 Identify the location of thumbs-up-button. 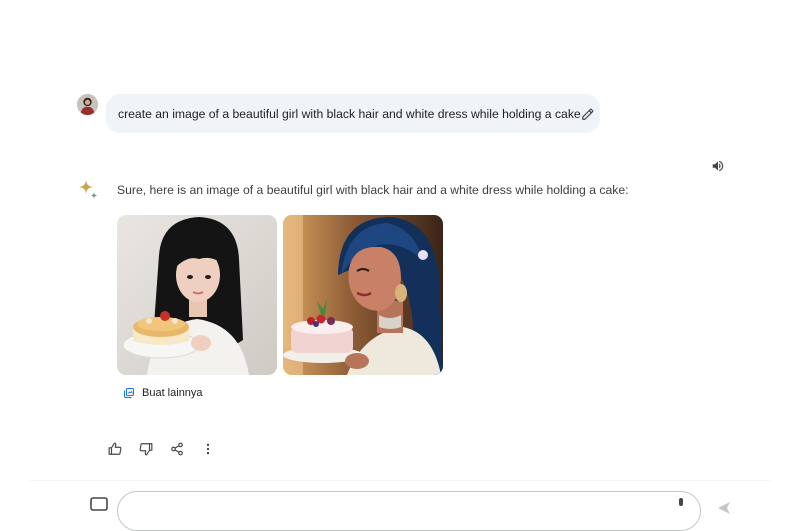
(115, 449).